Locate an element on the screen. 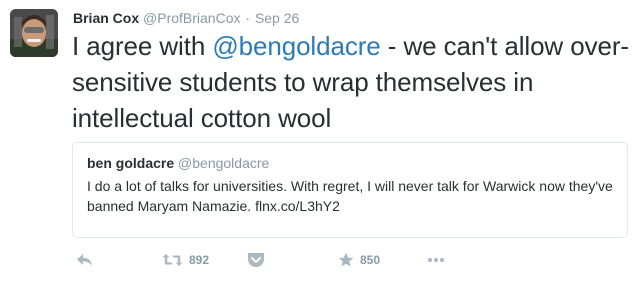 Image resolution: width=641 pixels, height=281 pixels. tweet-actions: 892 850 is located at coordinates (352, 260).